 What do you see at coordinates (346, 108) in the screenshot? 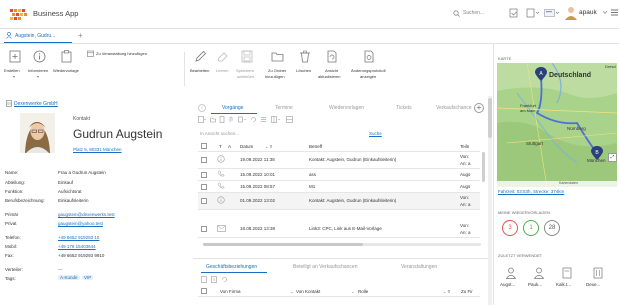
I see `tab-wiedervorlagen: Wiedervorlagen` at bounding box center [346, 108].